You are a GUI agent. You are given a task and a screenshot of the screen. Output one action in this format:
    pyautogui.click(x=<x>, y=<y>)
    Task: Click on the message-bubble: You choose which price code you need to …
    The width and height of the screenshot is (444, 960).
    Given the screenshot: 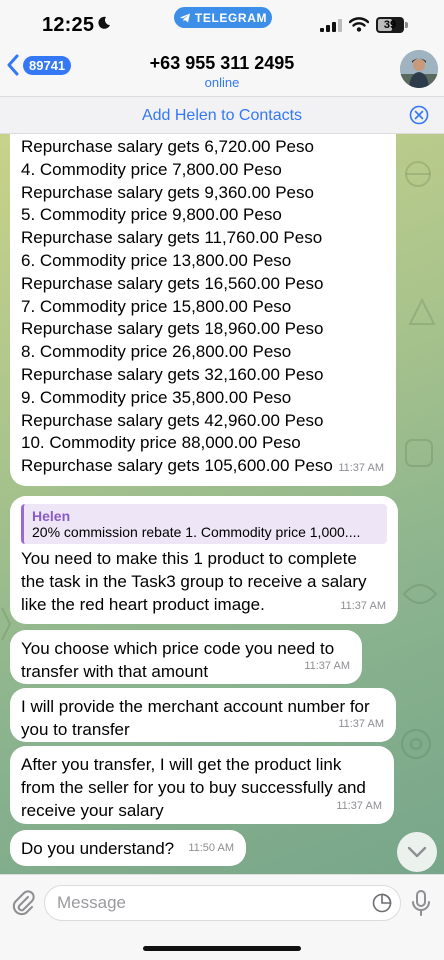 What is the action you would take?
    pyautogui.click(x=186, y=657)
    